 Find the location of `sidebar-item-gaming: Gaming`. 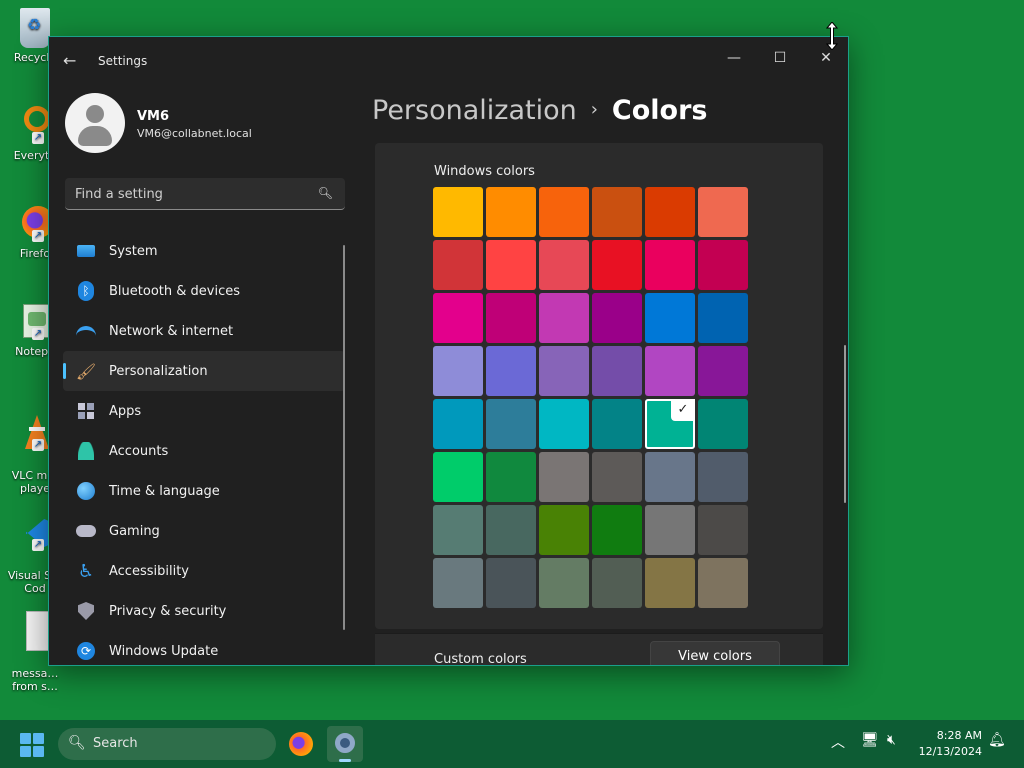

sidebar-item-gaming: Gaming is located at coordinates (204, 531).